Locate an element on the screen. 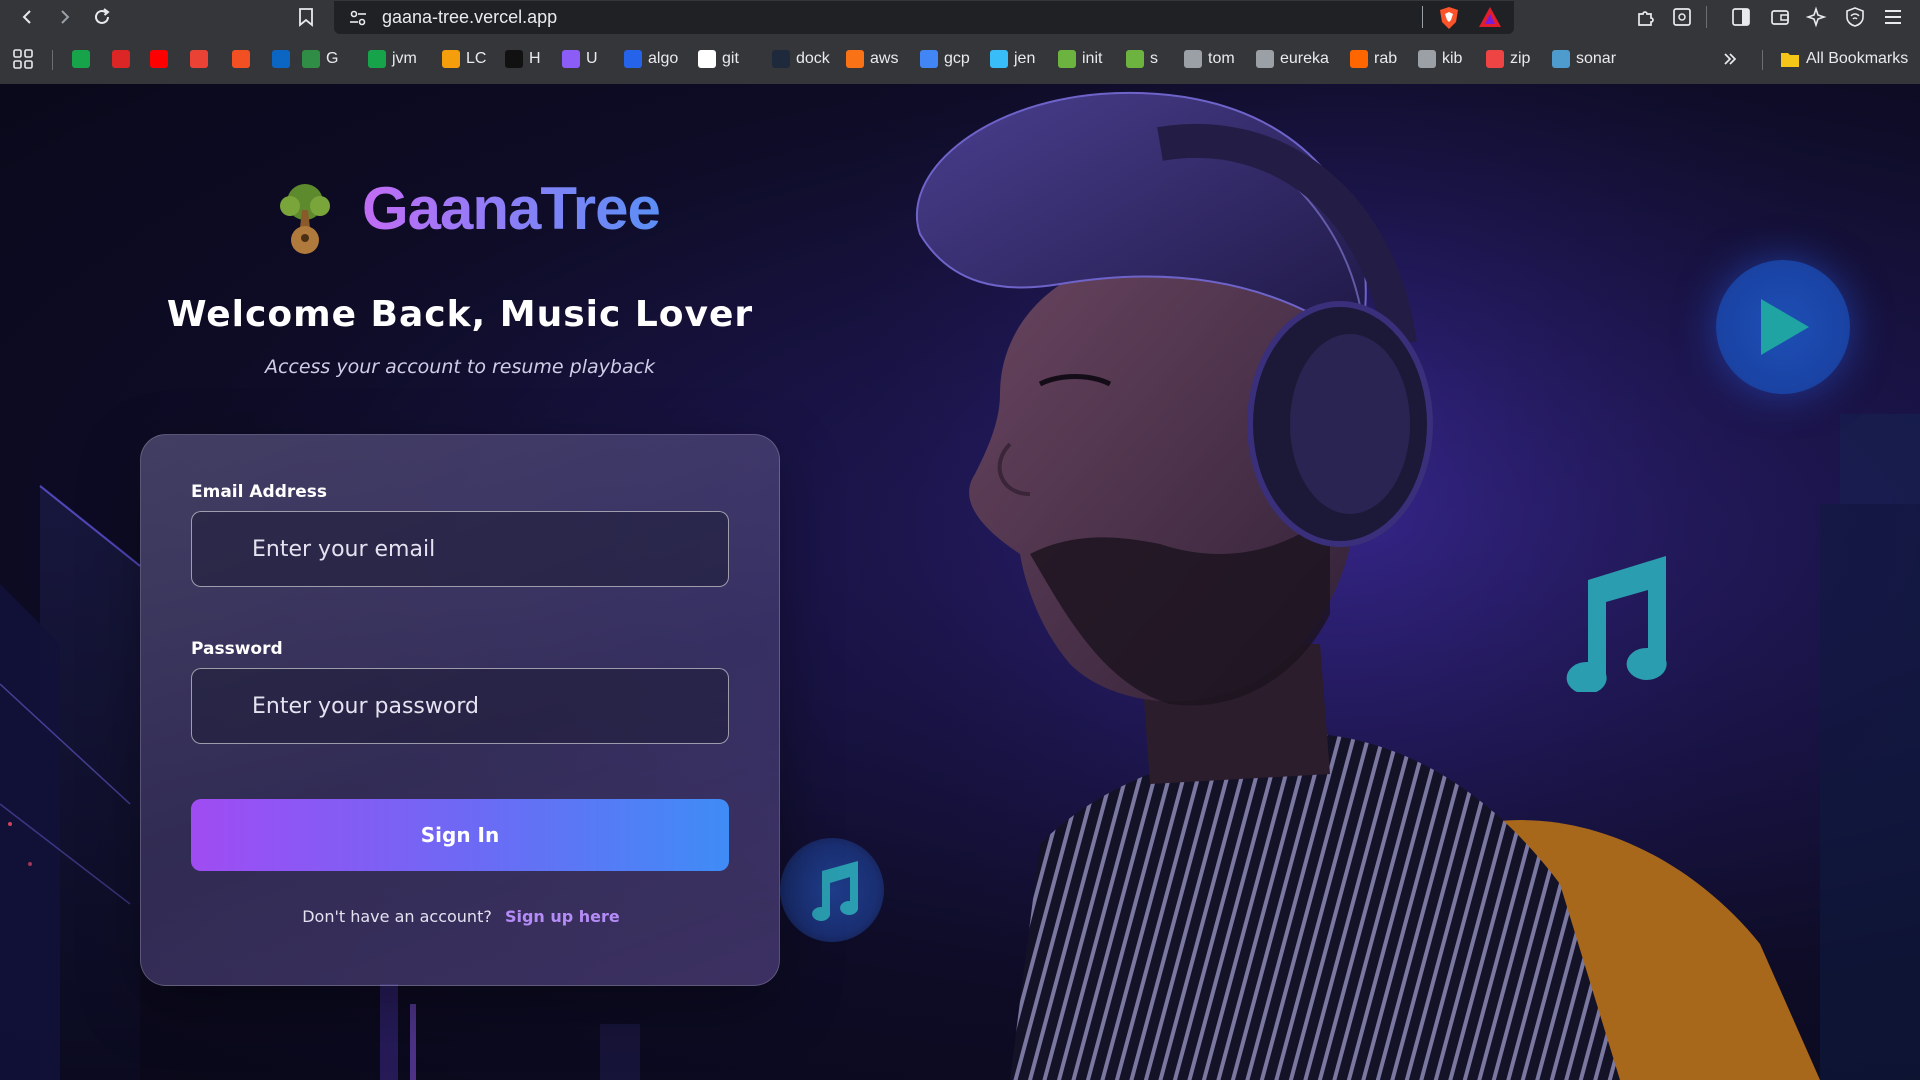 This screenshot has width=1920, height=1080. password-field is located at coordinates (460, 706).